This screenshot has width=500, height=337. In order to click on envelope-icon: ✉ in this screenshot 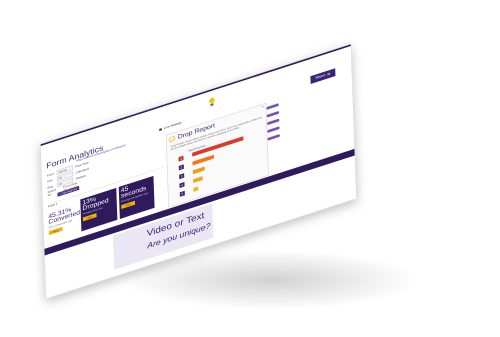, I will do `click(329, 74)`.